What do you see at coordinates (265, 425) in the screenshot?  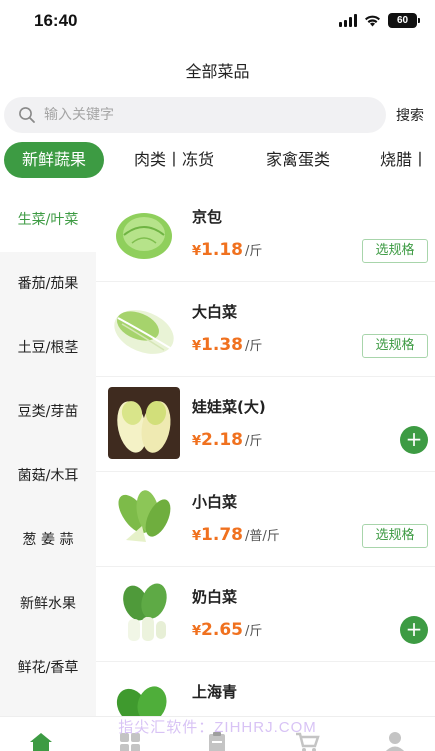 I see `product-item: 娃娃菜(大) ¥2.18/斤 +` at bounding box center [265, 425].